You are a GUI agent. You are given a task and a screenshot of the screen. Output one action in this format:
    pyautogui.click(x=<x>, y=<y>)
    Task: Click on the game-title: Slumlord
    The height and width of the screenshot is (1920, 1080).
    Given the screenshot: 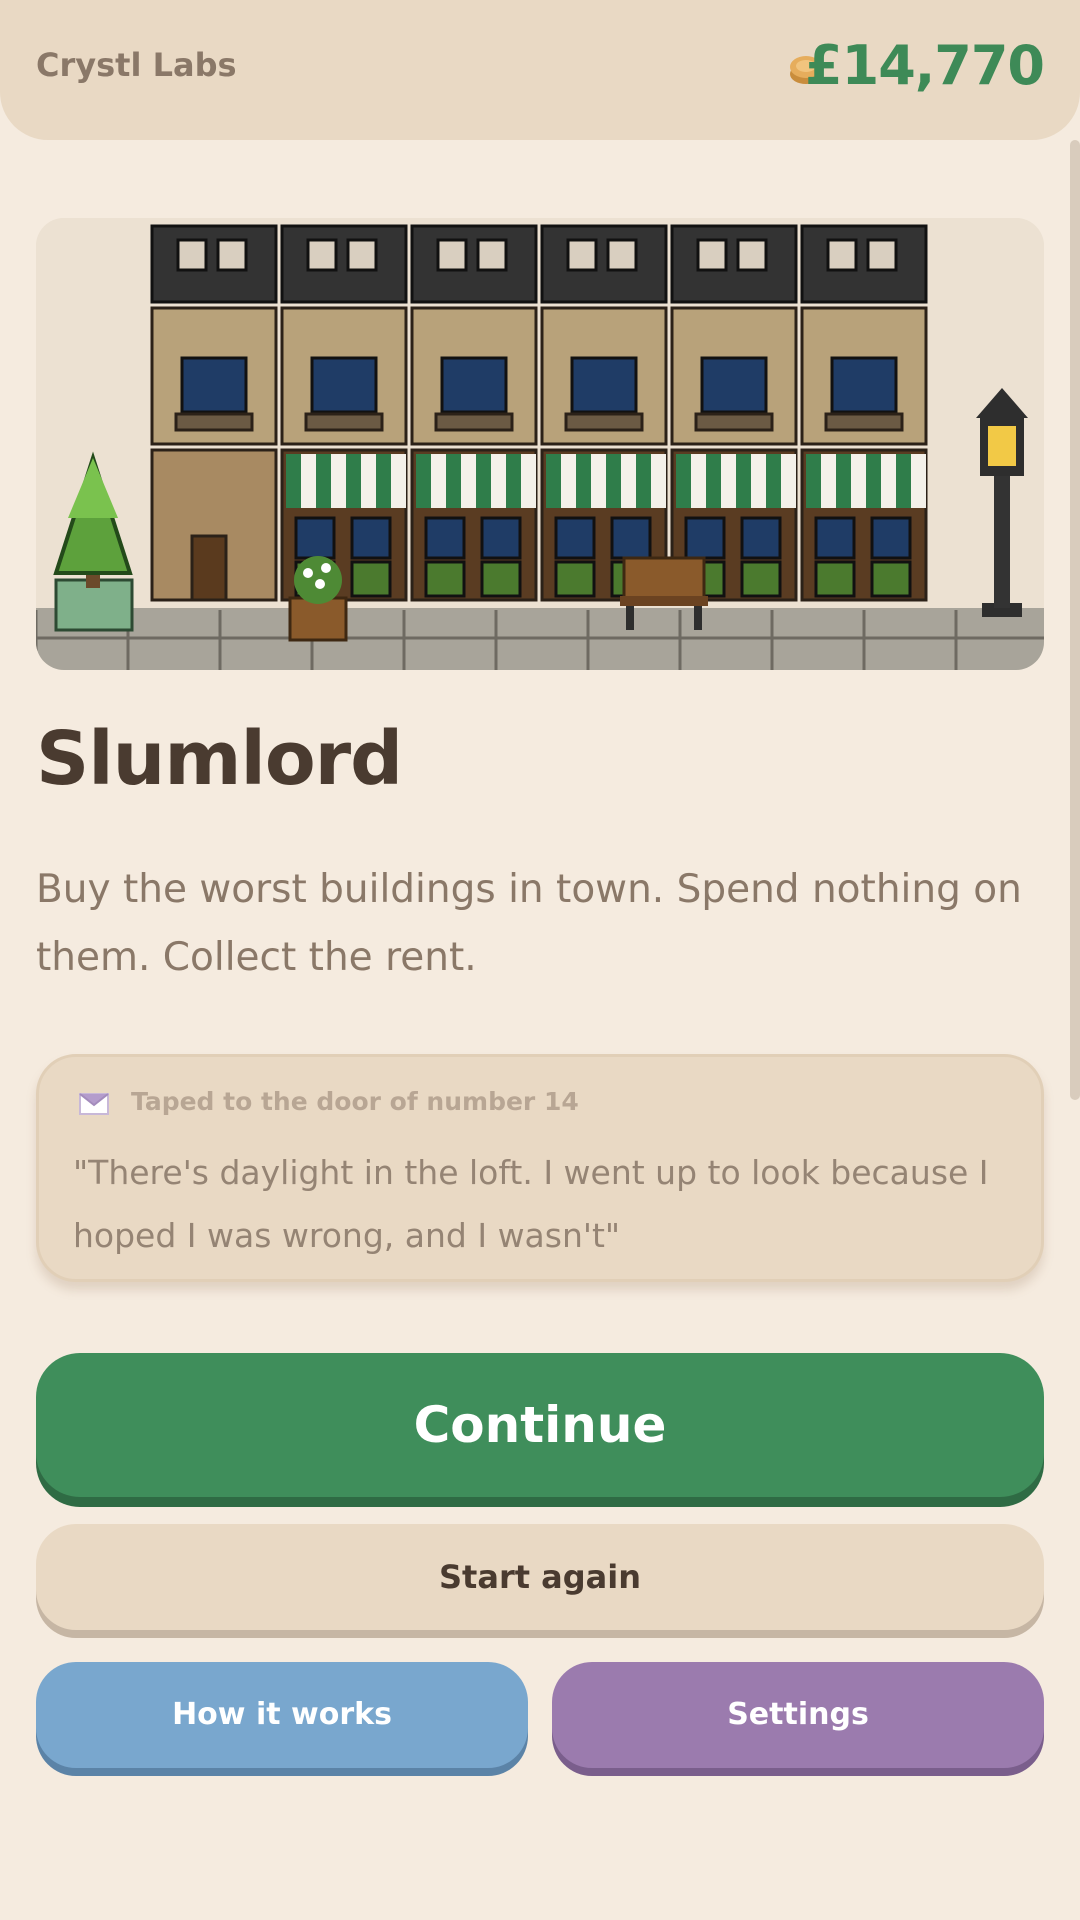 What is the action you would take?
    pyautogui.click(x=219, y=759)
    